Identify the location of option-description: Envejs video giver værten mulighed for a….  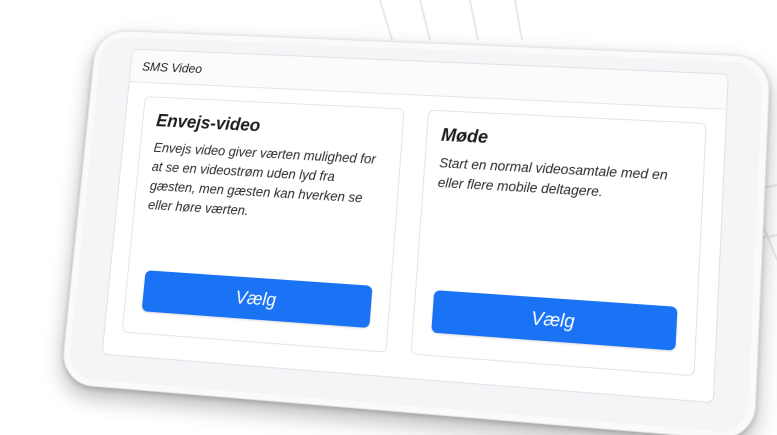
(267, 183).